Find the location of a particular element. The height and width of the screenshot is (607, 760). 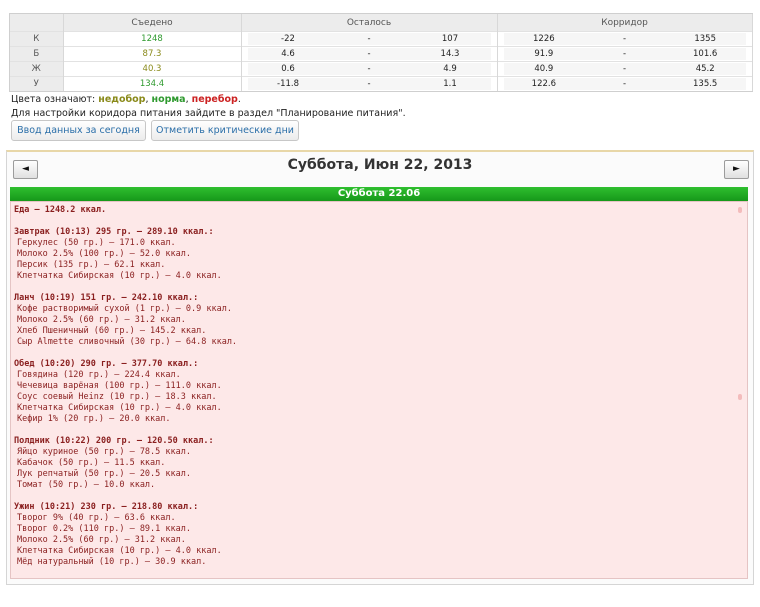

summary-row-label: Б is located at coordinates (37, 54).